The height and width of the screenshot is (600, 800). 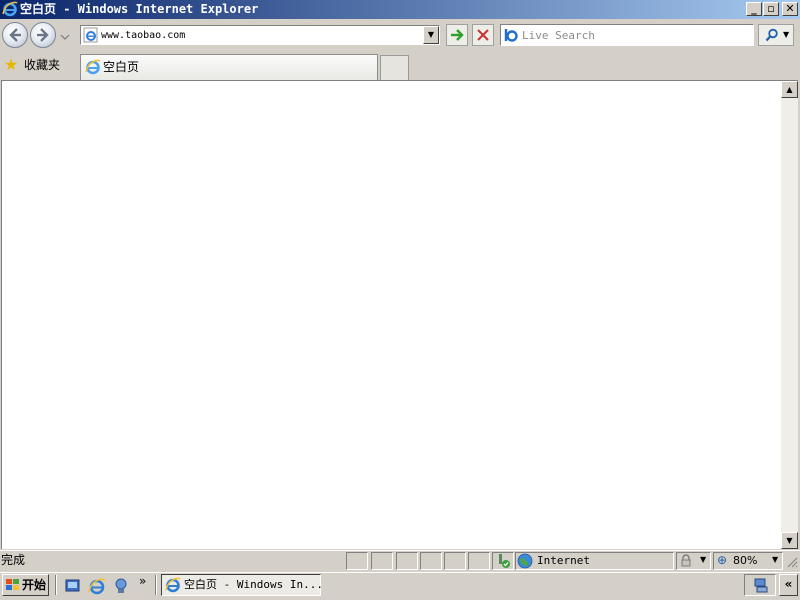 I want to click on go-button, so click(x=457, y=35).